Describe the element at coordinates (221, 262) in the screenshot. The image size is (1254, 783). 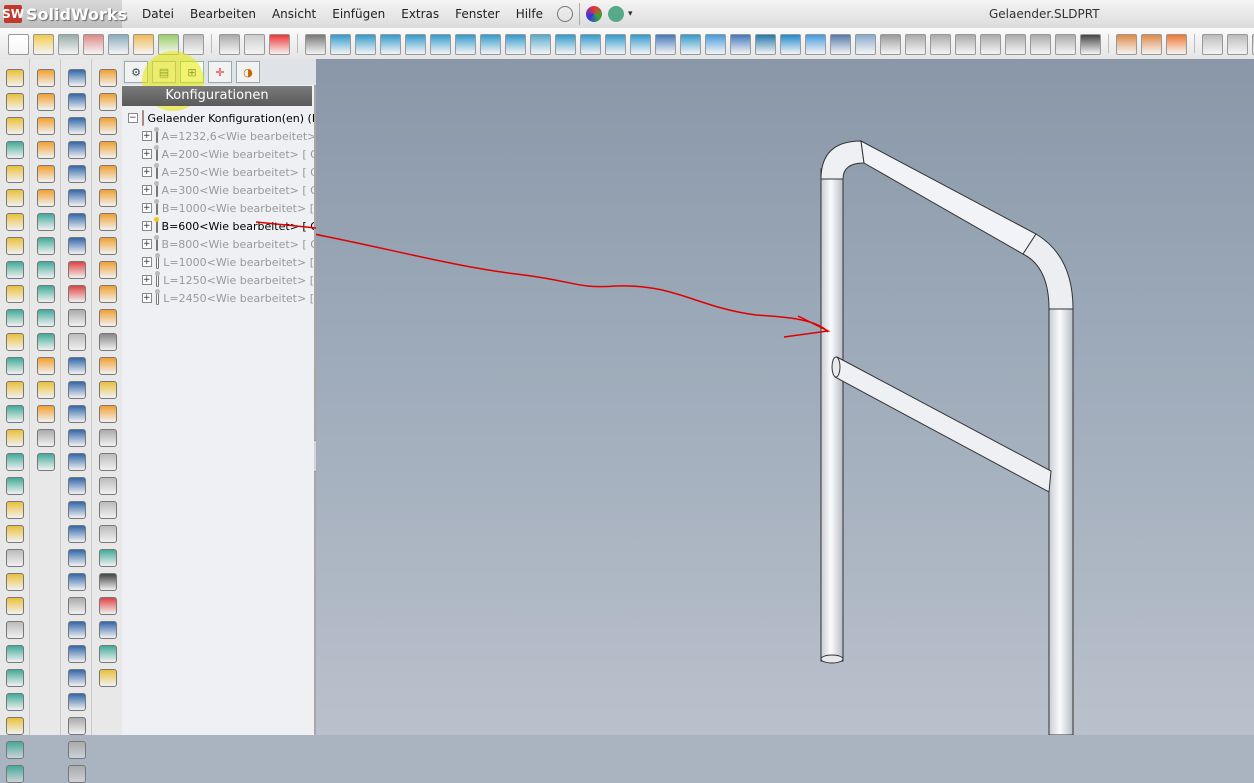
I see `tree-config-item: + L=1000<Wie bearbeitet> [` at that location.